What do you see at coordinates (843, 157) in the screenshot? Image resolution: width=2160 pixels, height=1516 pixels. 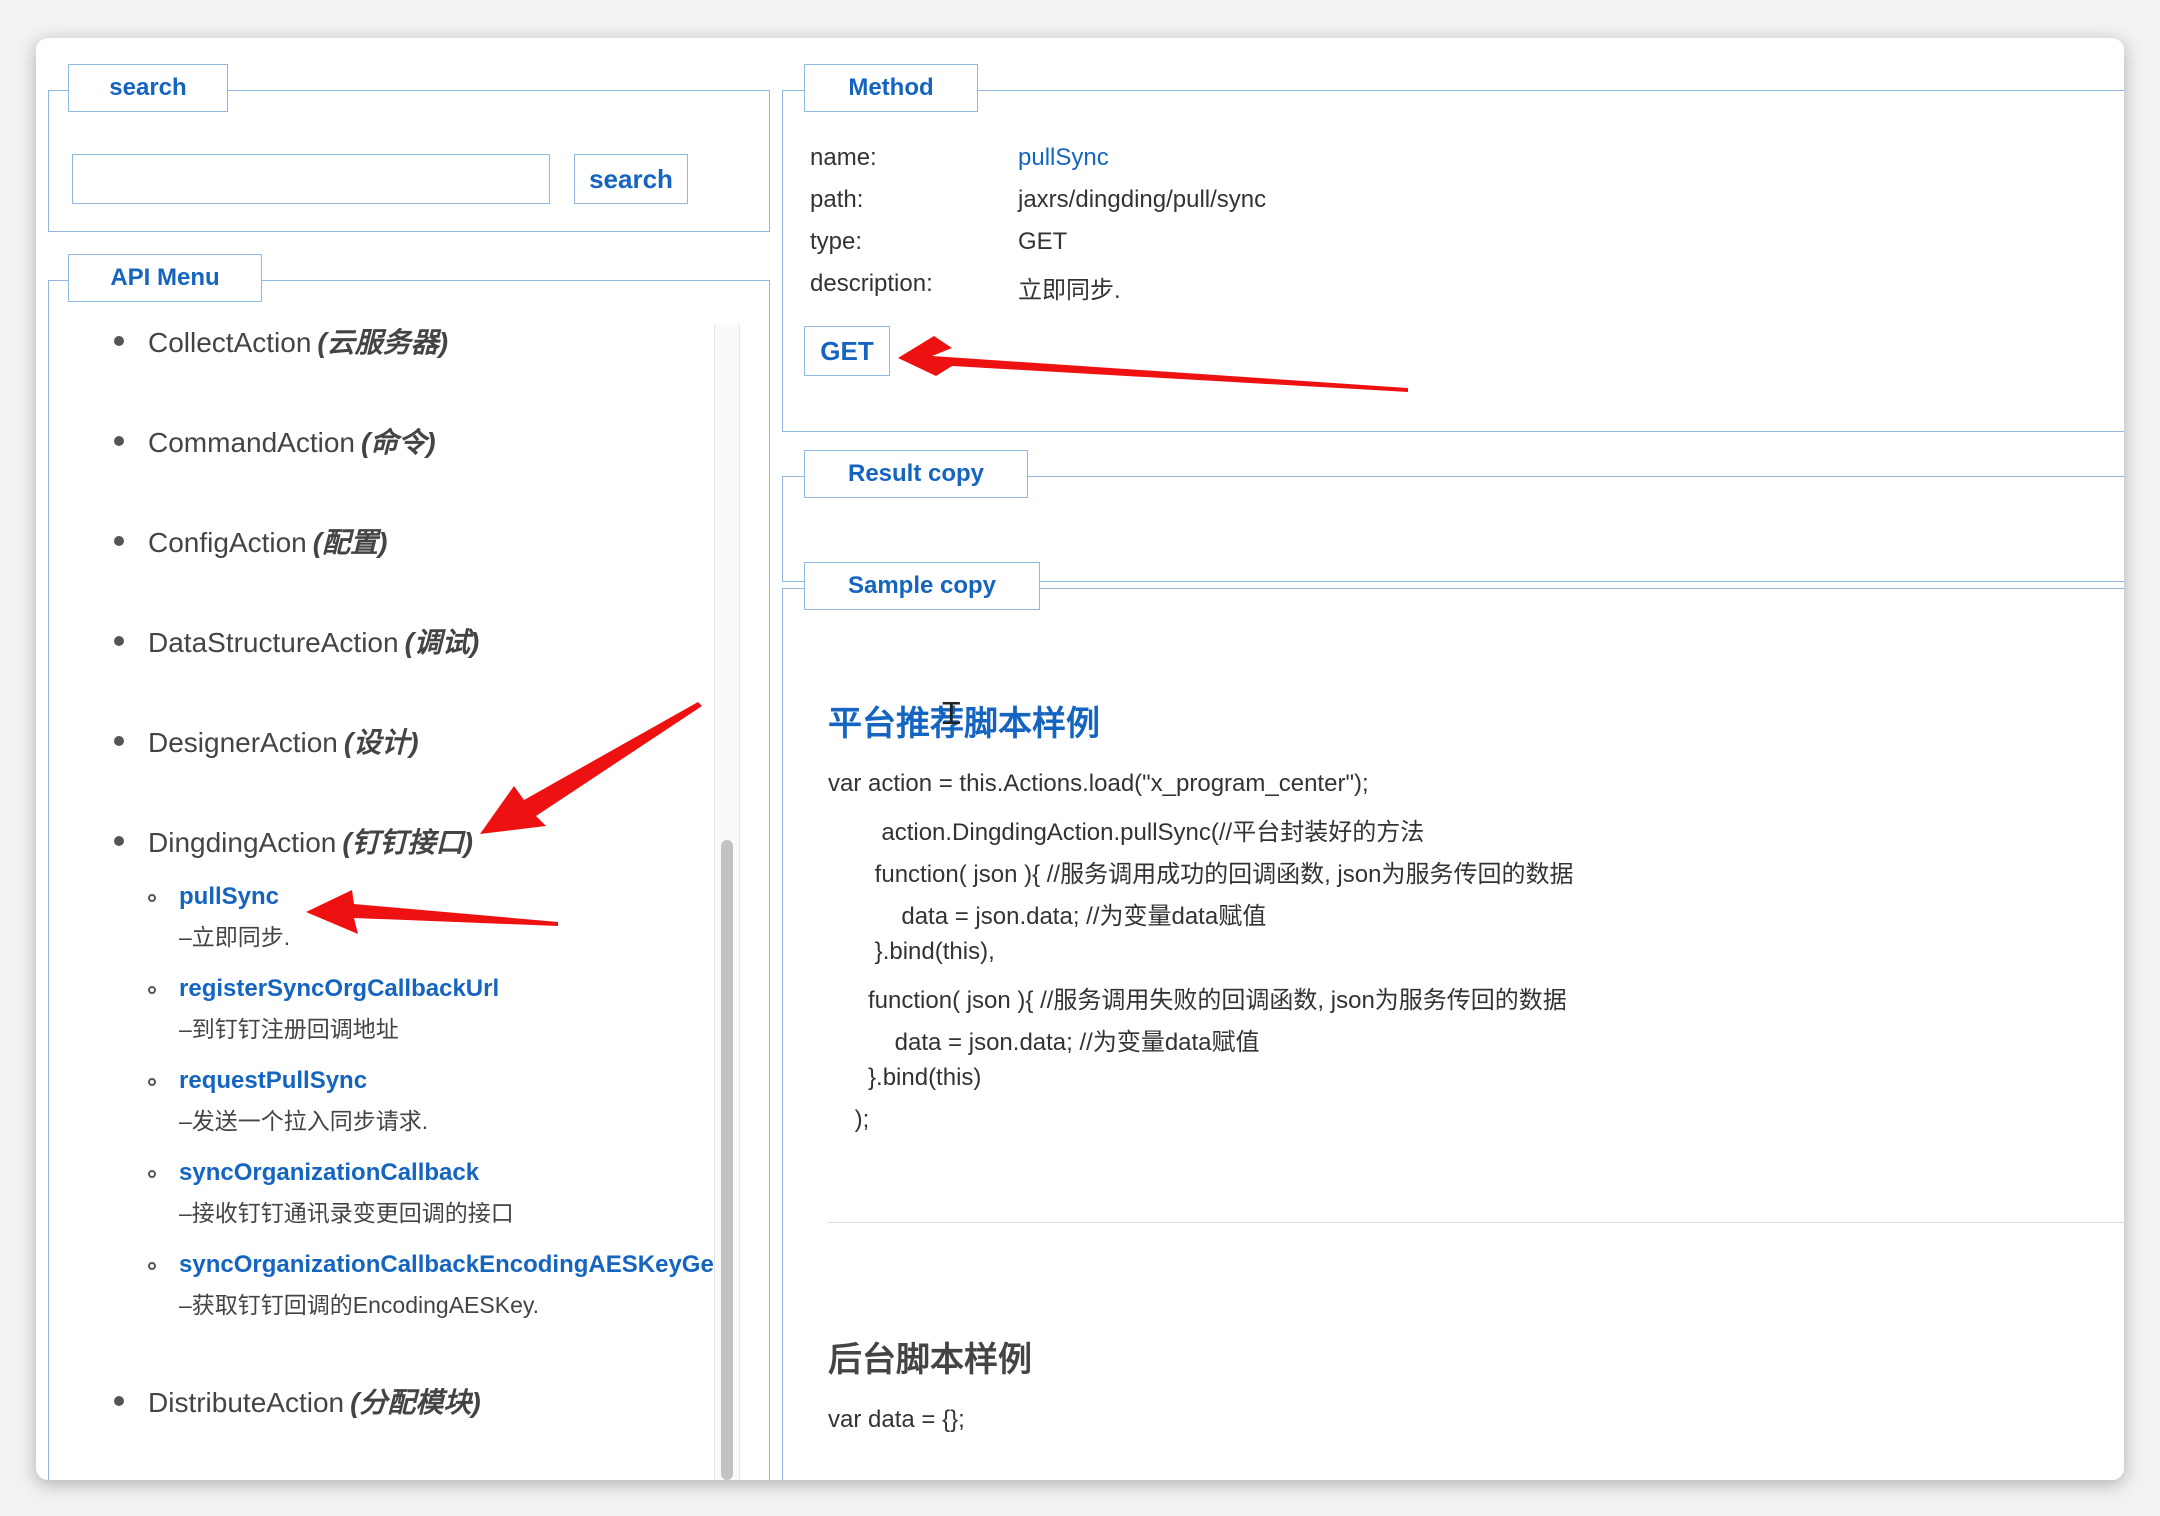 I see `meta-label-name: name:` at bounding box center [843, 157].